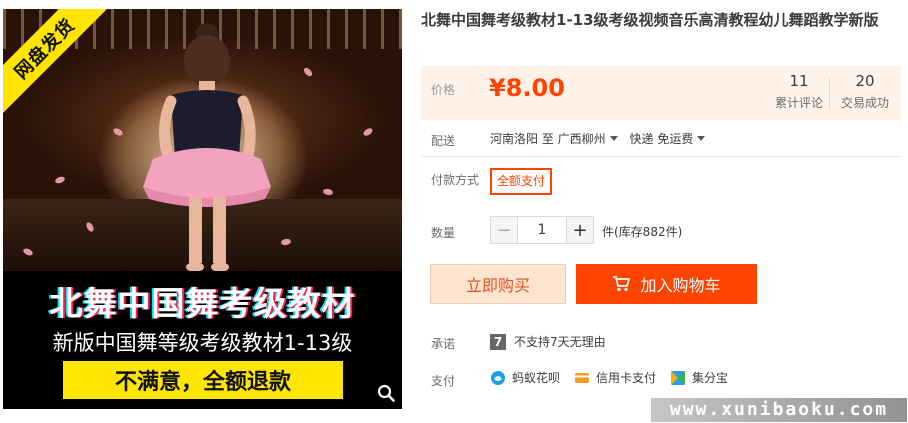 The width and height of the screenshot is (908, 423). I want to click on price-amount: 8.00, so click(535, 88).